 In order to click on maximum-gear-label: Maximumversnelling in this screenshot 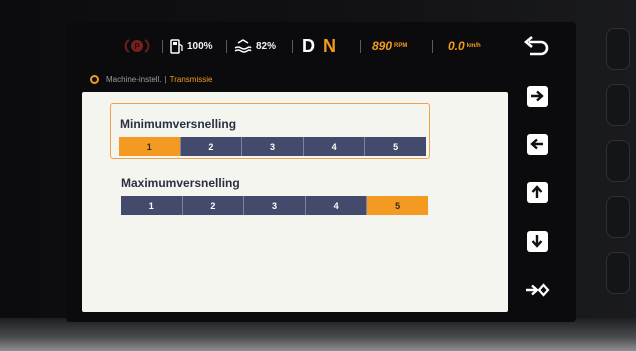, I will do `click(180, 183)`.